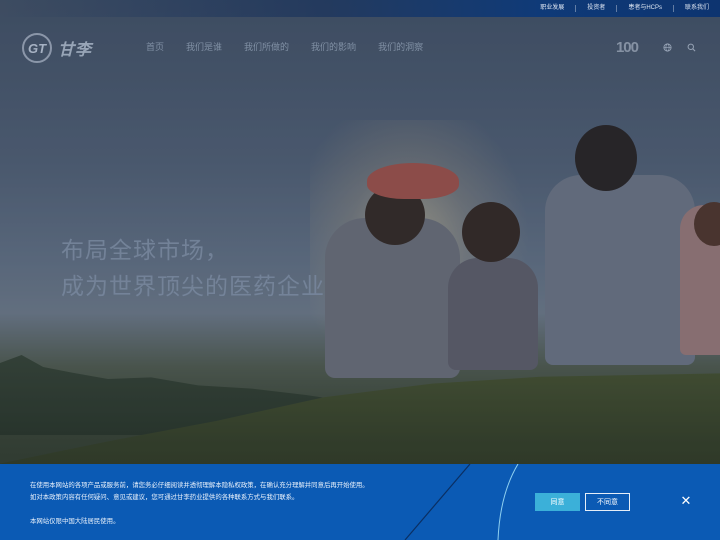 The width and height of the screenshot is (720, 540). Describe the element at coordinates (607, 502) in the screenshot. I see `disagree-button: 不同意` at that location.